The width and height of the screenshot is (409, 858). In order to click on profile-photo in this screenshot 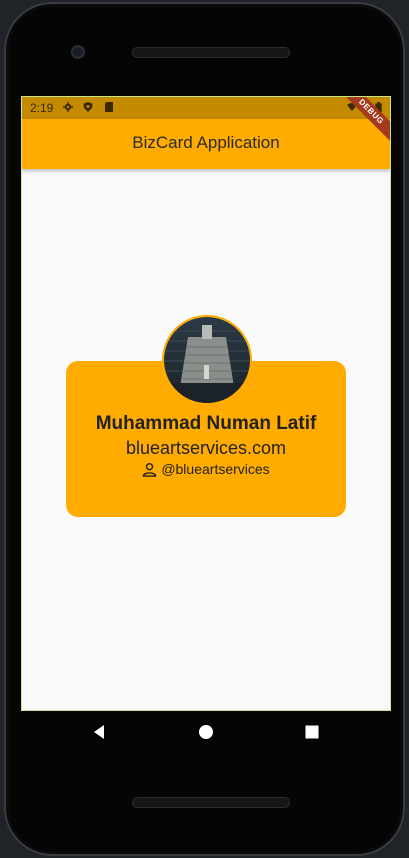, I will do `click(207, 360)`.